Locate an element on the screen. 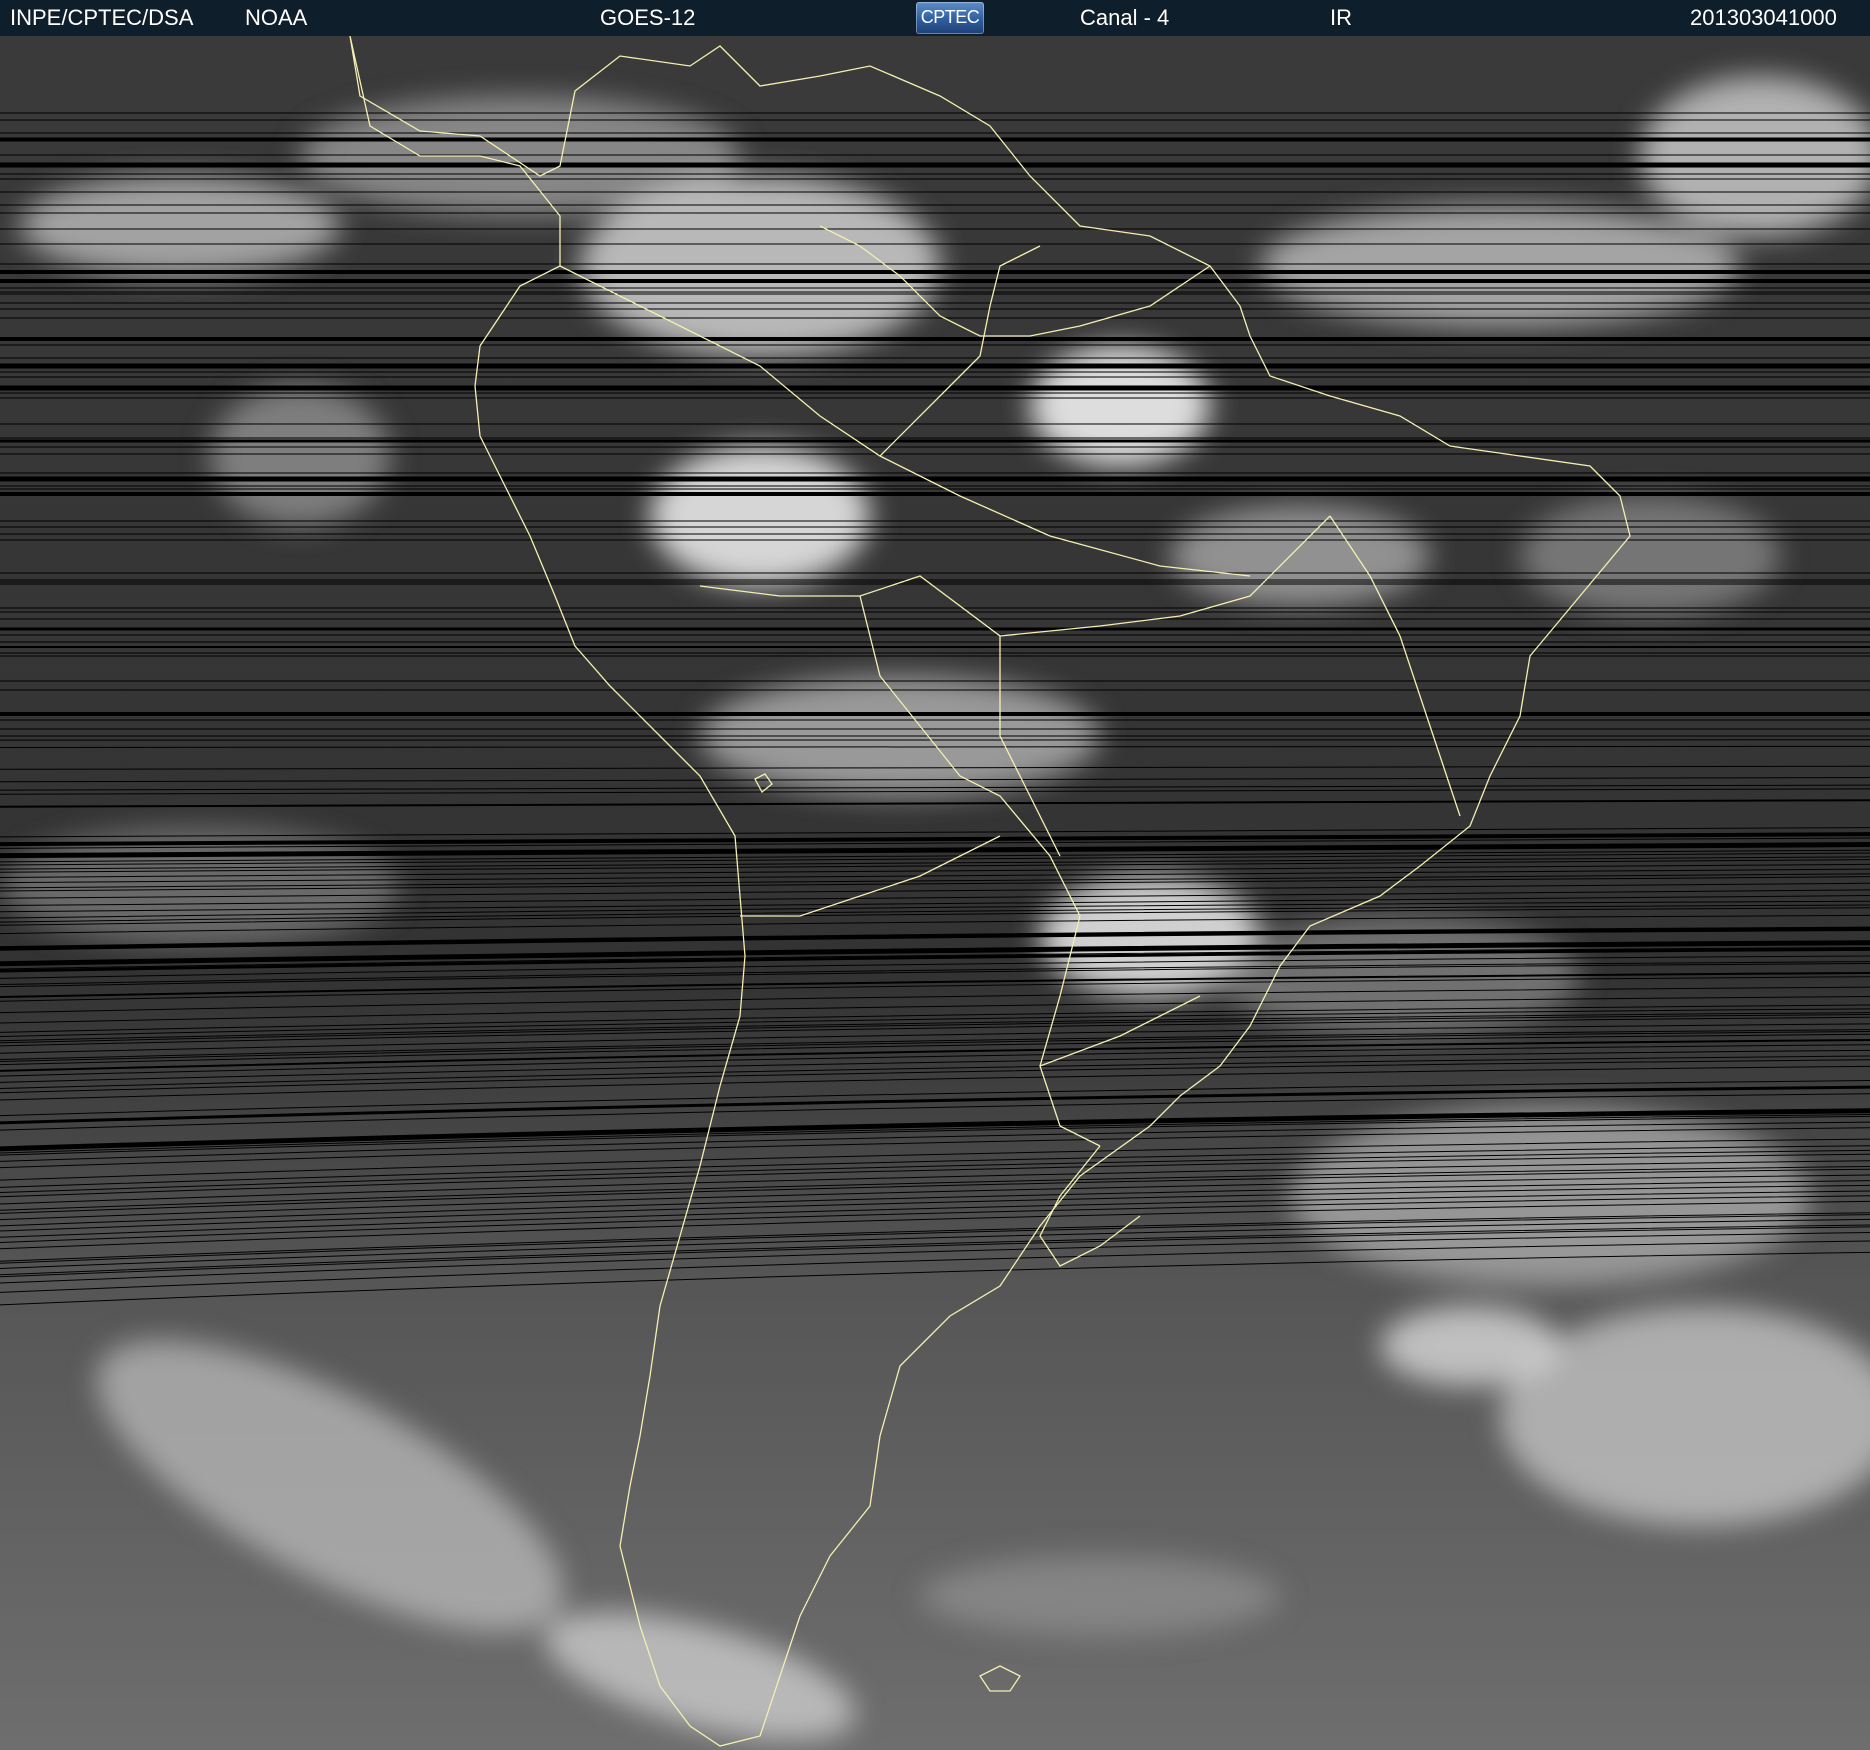  channel-label: Canal - 4 is located at coordinates (1125, 17).